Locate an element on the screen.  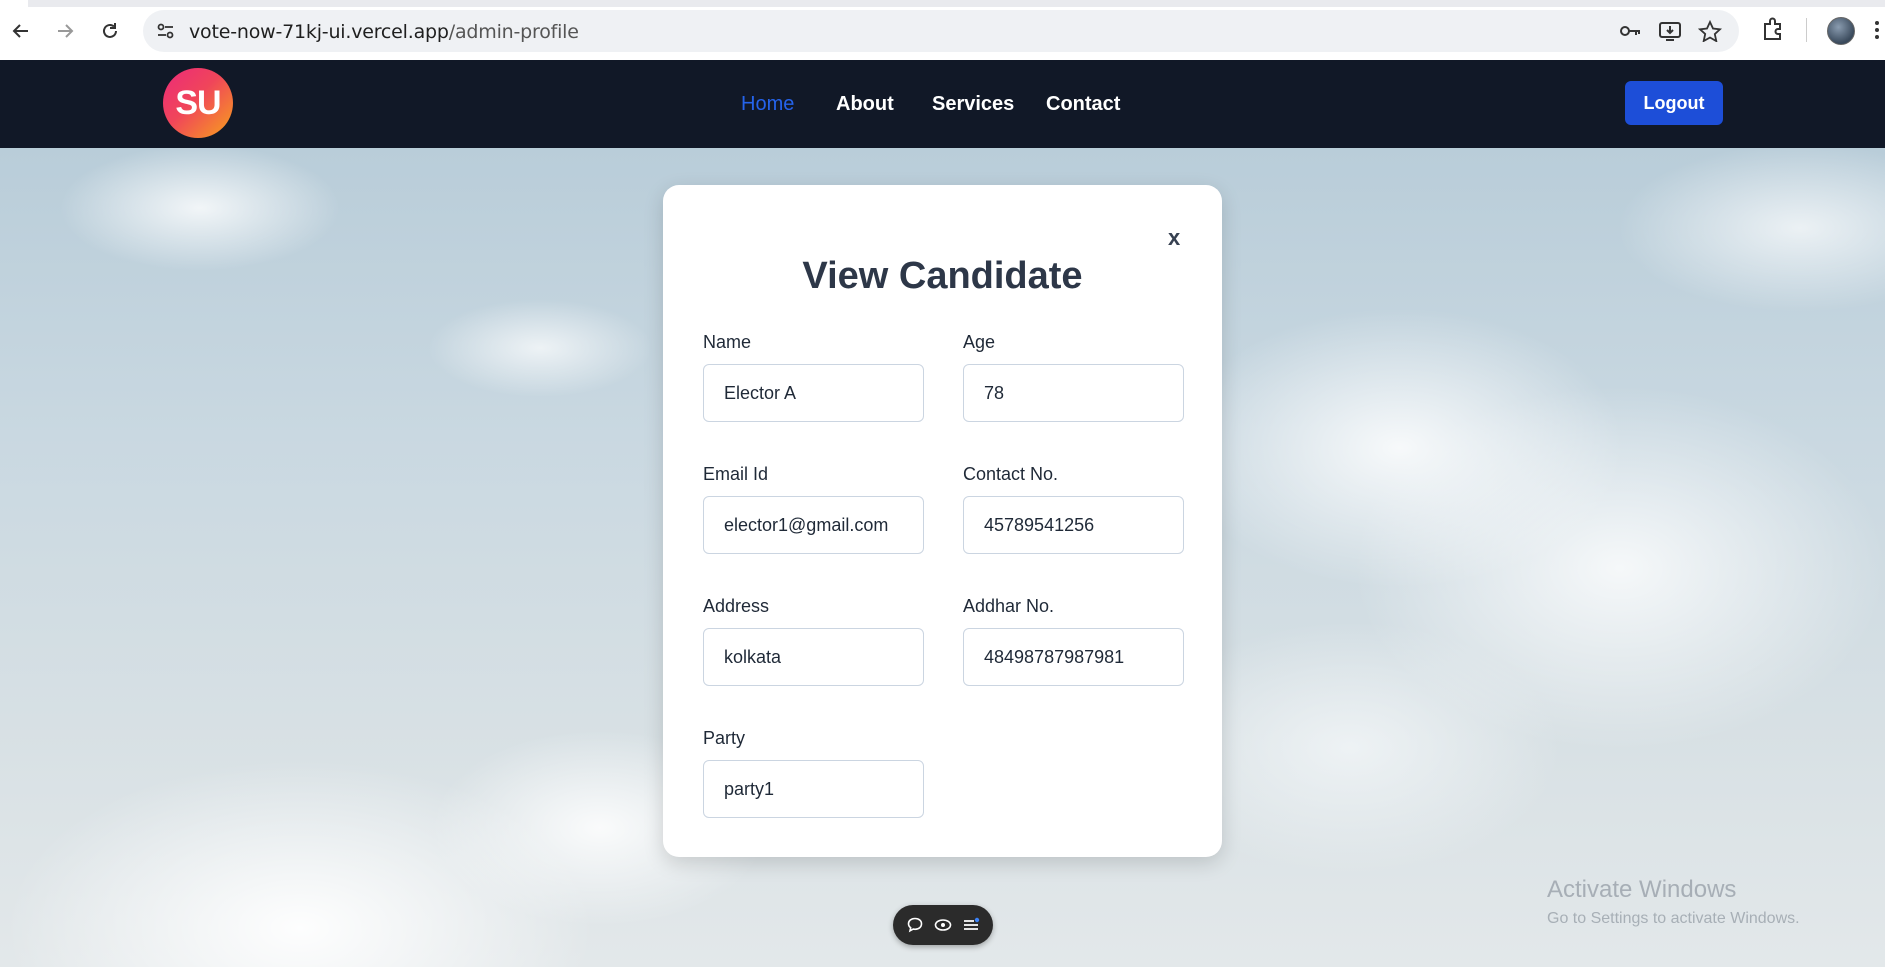
name-field: Name is located at coordinates (813, 377).